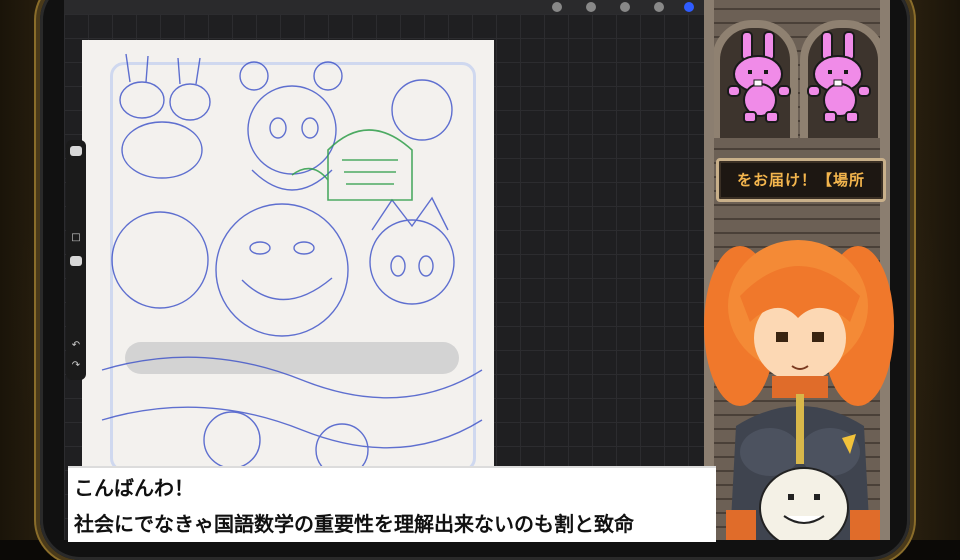  I want to click on dialog-line-2: 社会にでなきゃ国語数学の重要性を理解出来ないのも割と致命, so click(354, 524).